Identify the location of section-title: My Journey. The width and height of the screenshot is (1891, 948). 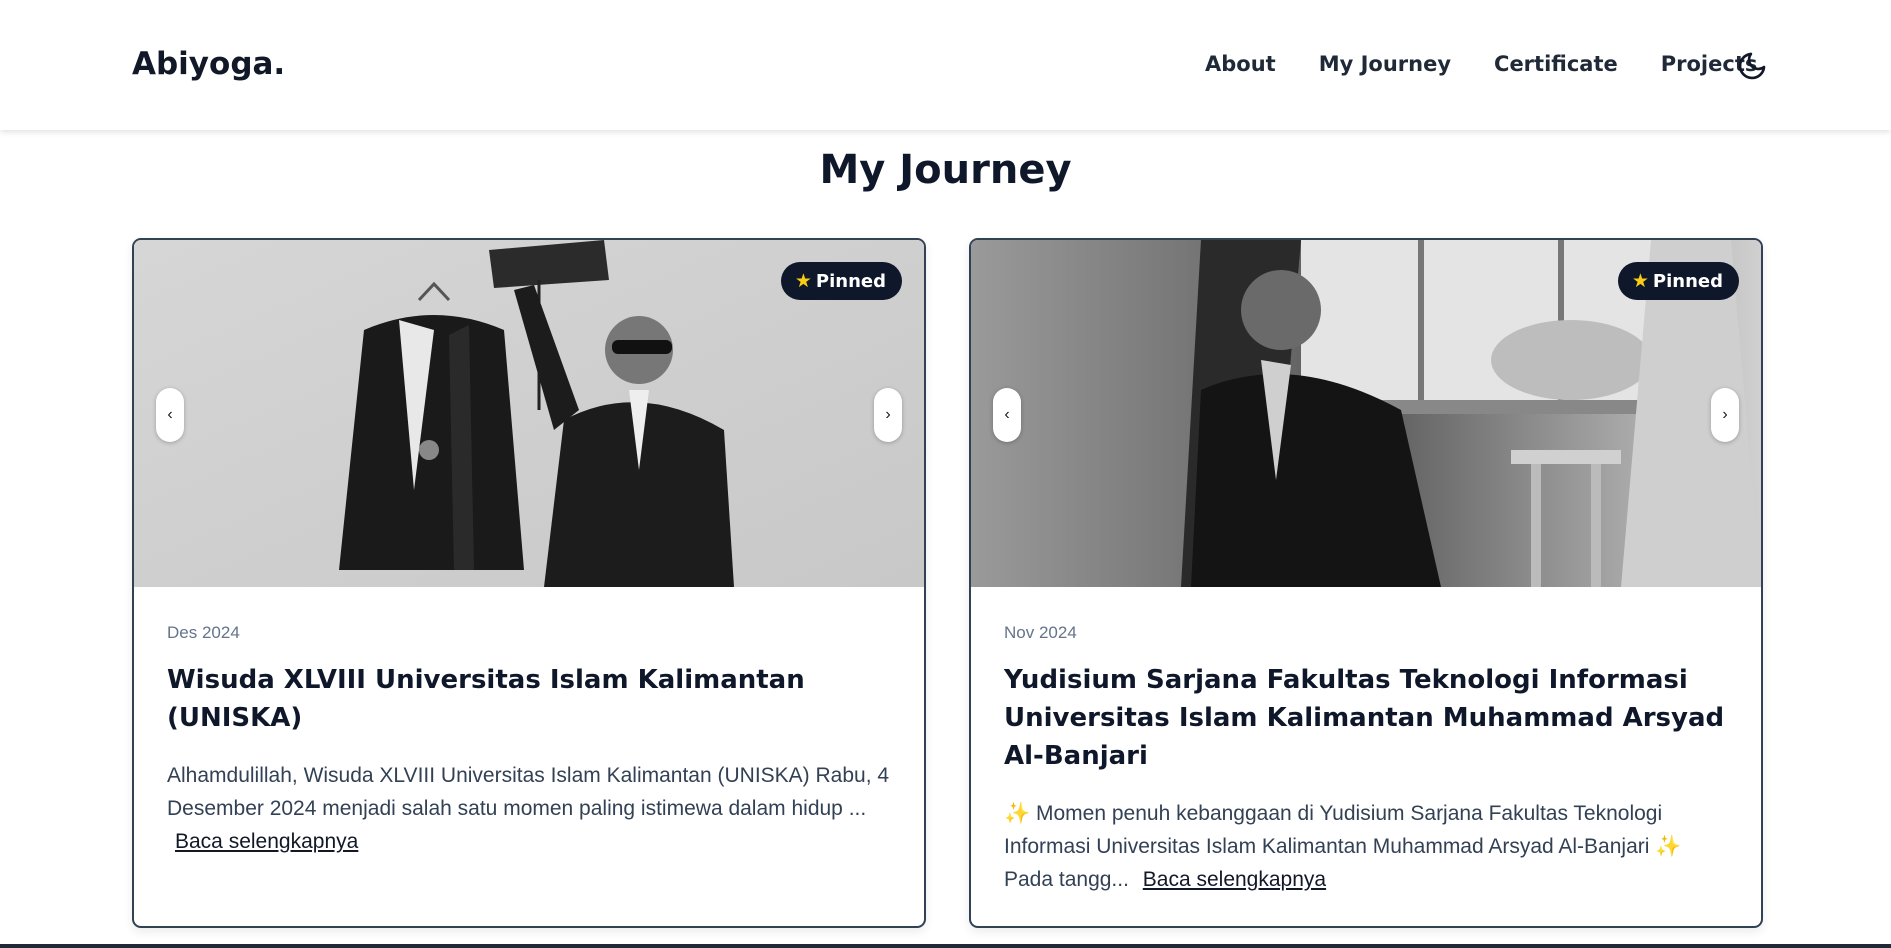
(945, 170).